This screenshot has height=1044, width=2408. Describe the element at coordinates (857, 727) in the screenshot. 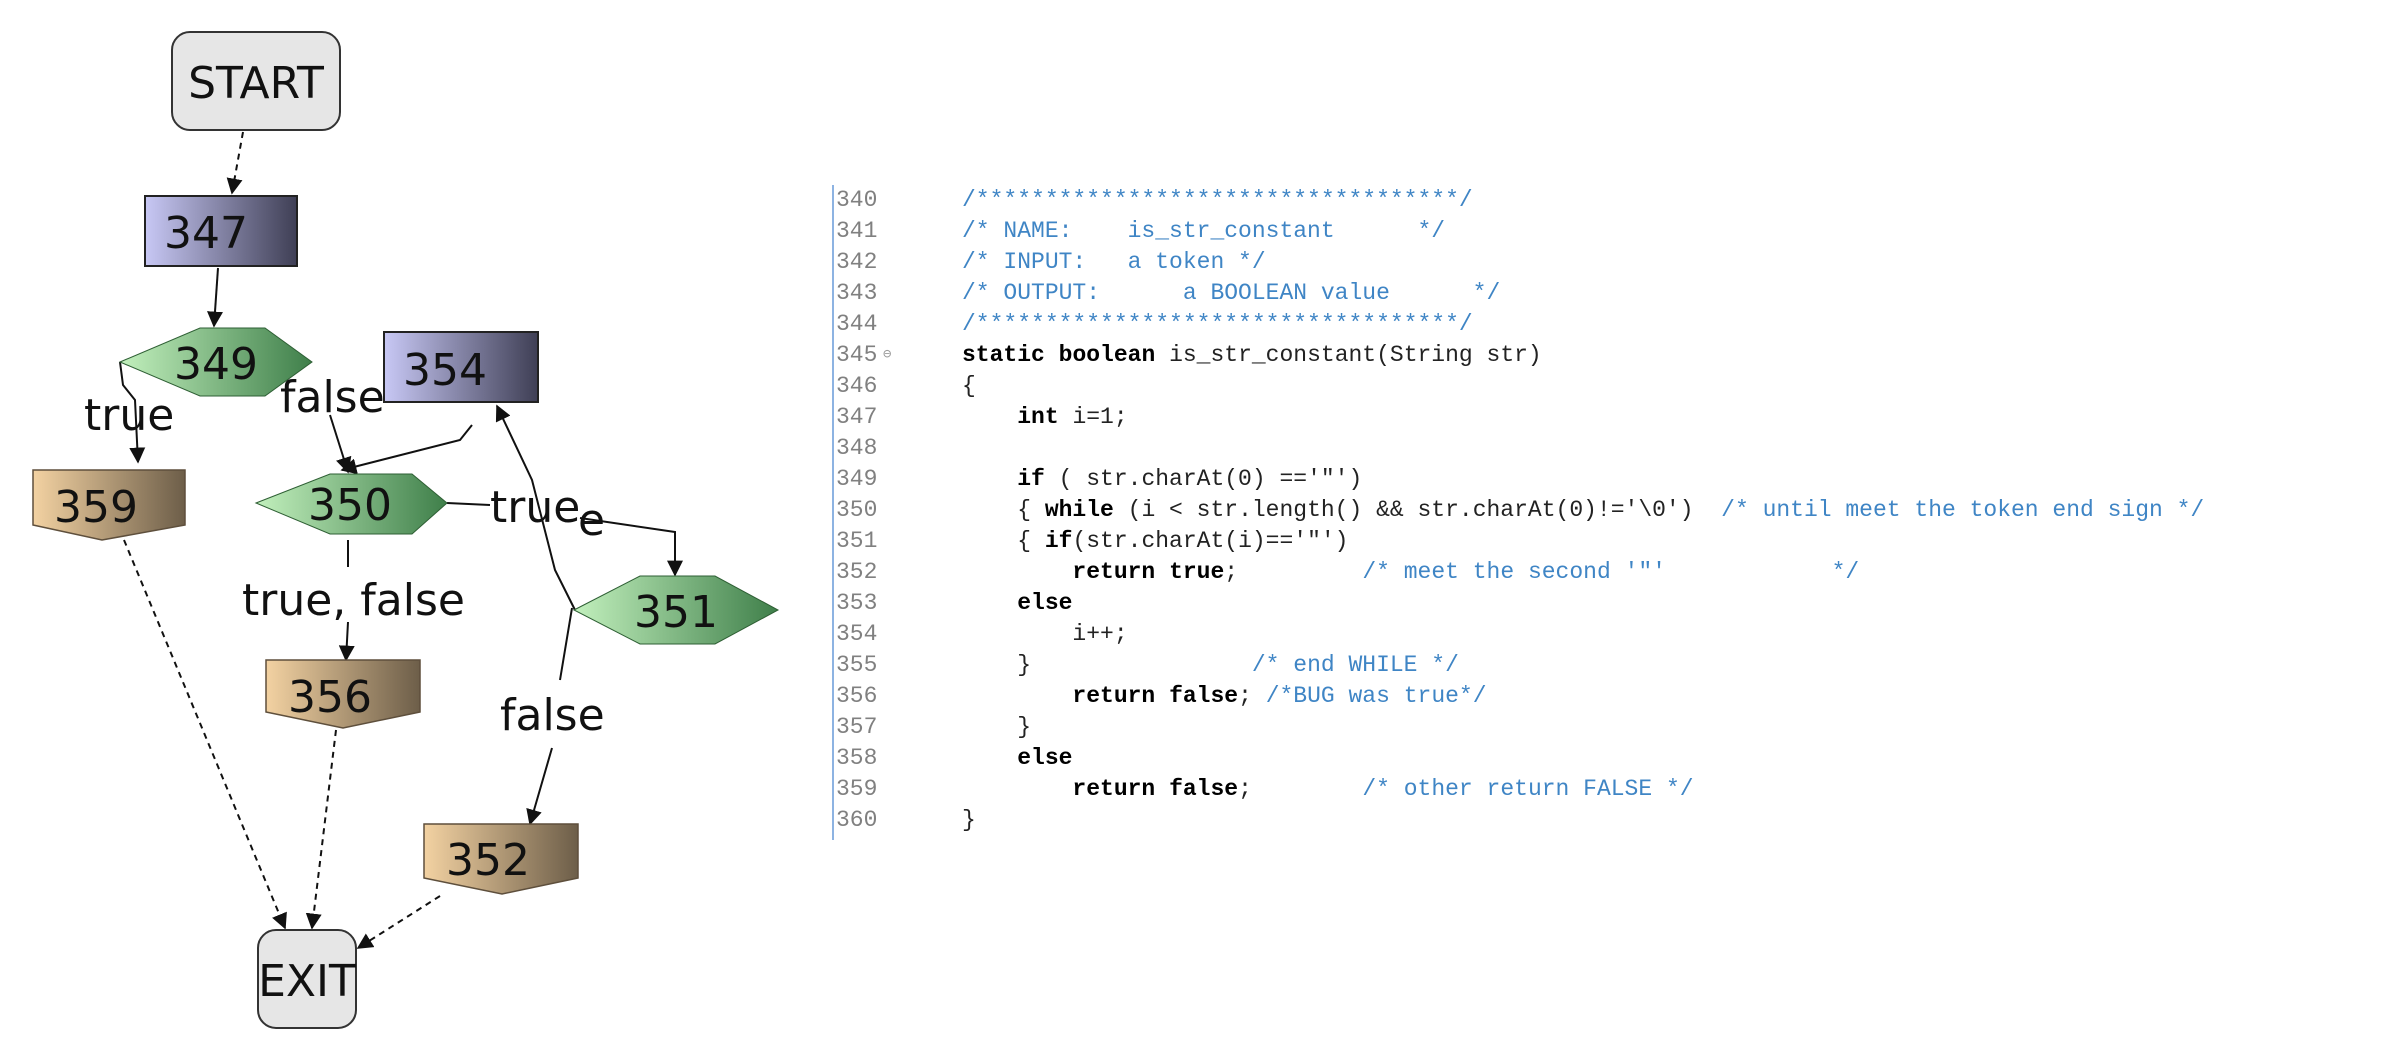

I see `line-number: 357` at that location.